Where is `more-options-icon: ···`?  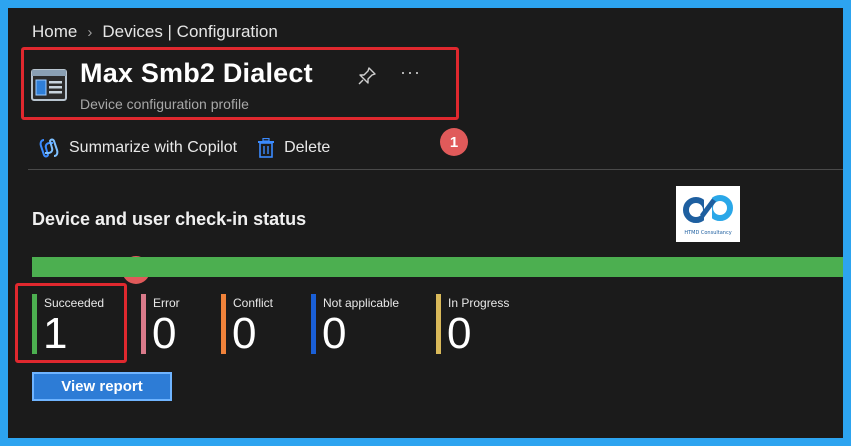 more-options-icon: ··· is located at coordinates (410, 72).